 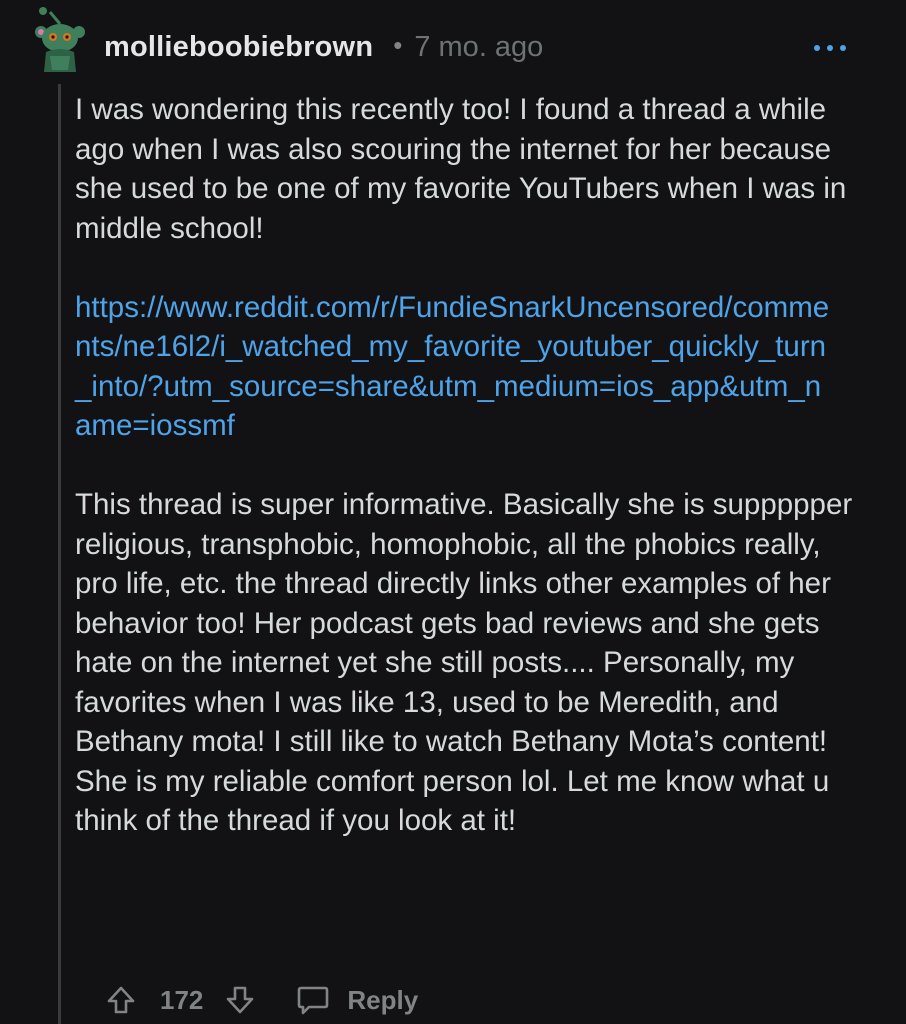 I want to click on thread-line, so click(x=59, y=554).